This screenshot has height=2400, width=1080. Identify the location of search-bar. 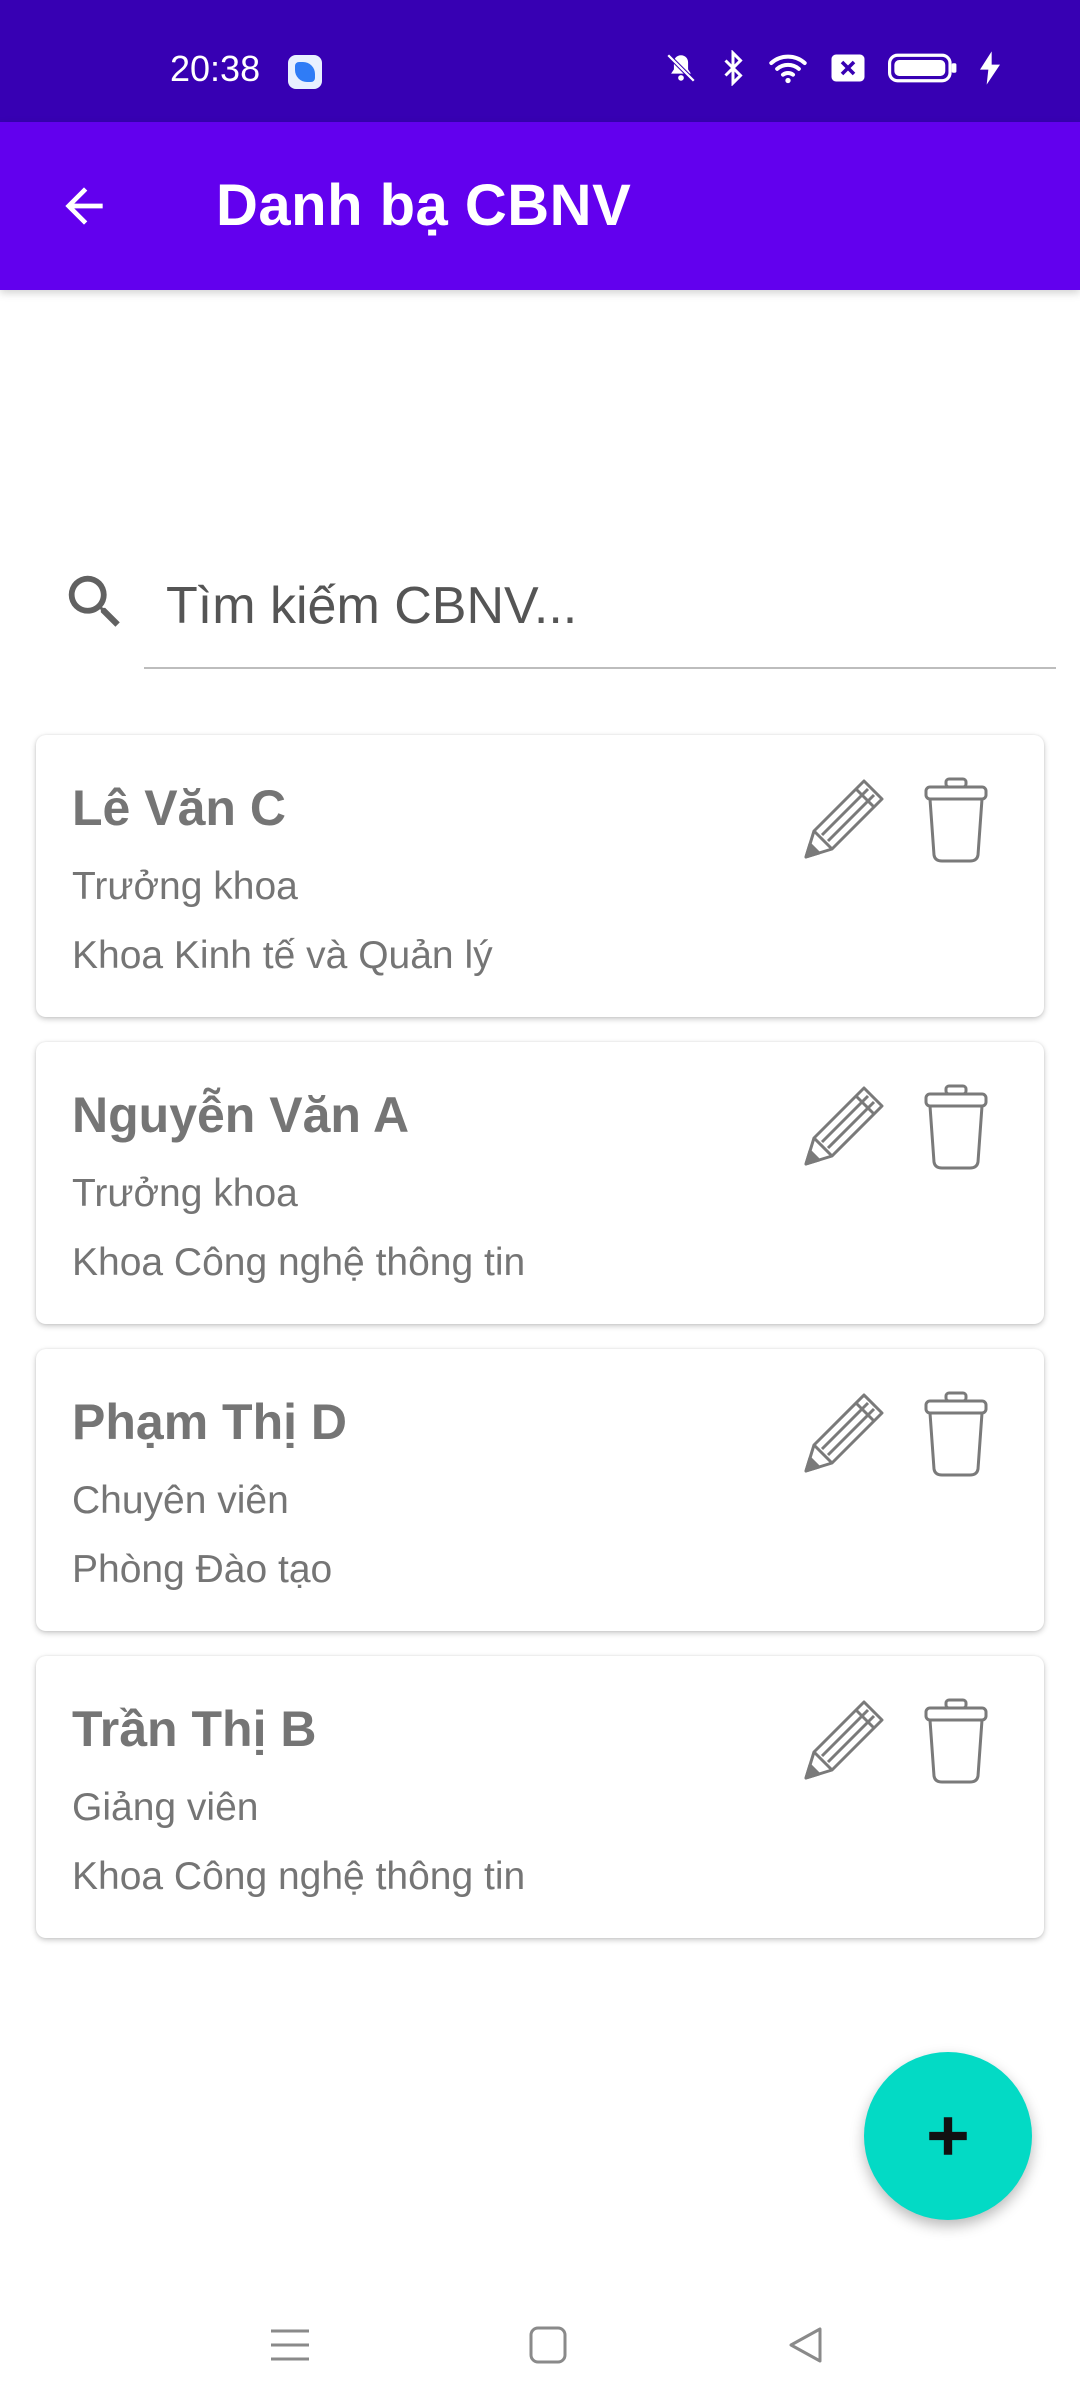
(558, 610).